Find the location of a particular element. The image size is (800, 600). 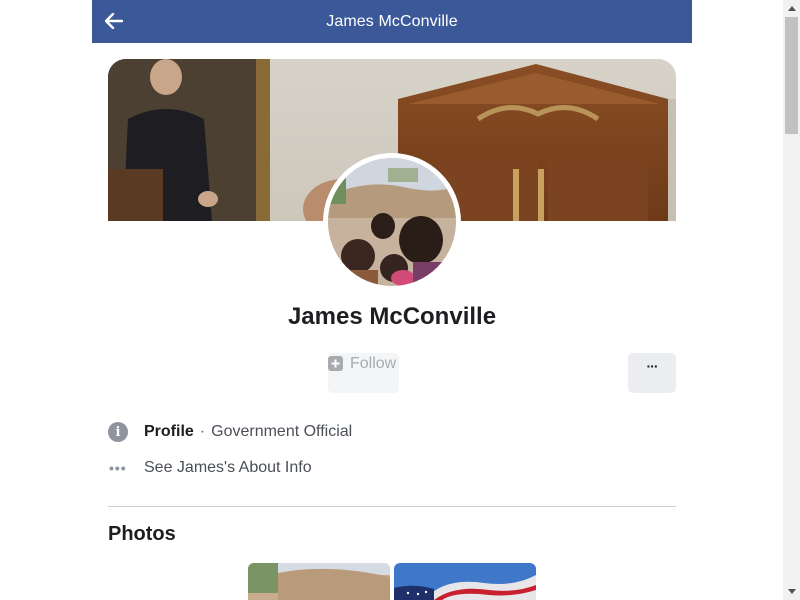

profile-category: Government Official is located at coordinates (282, 431).